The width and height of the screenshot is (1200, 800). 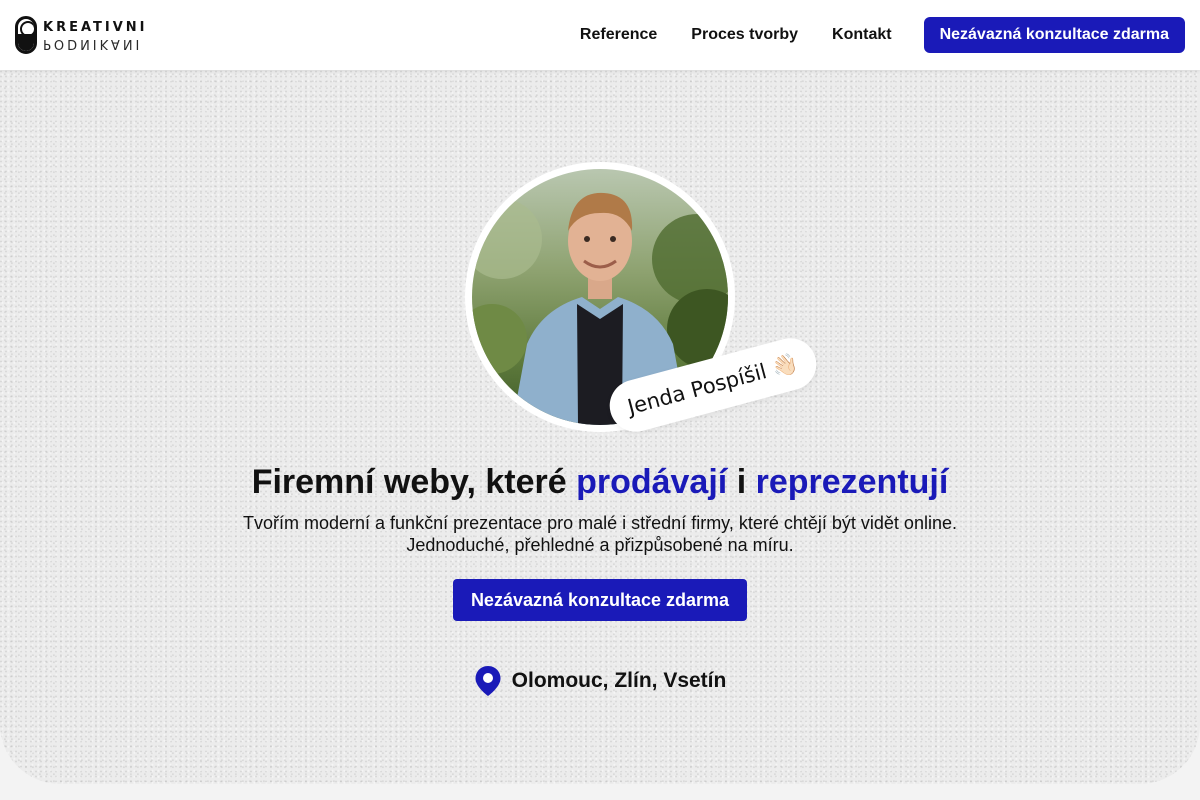 I want to click on logo-mark-icon, so click(x=26, y=35).